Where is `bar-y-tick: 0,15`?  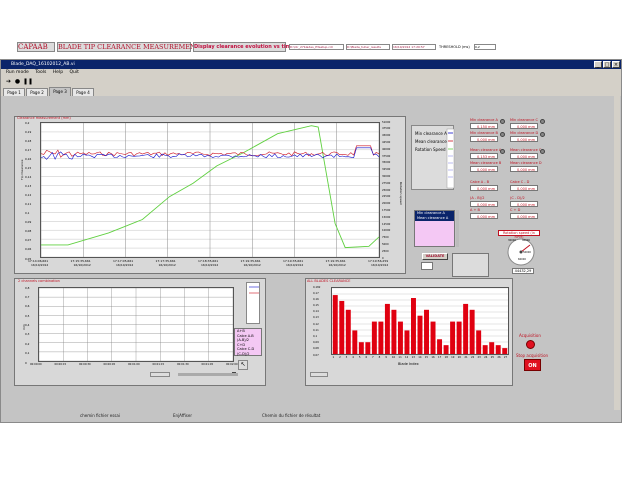 bar-y-tick: 0,15 is located at coordinates (316, 306).